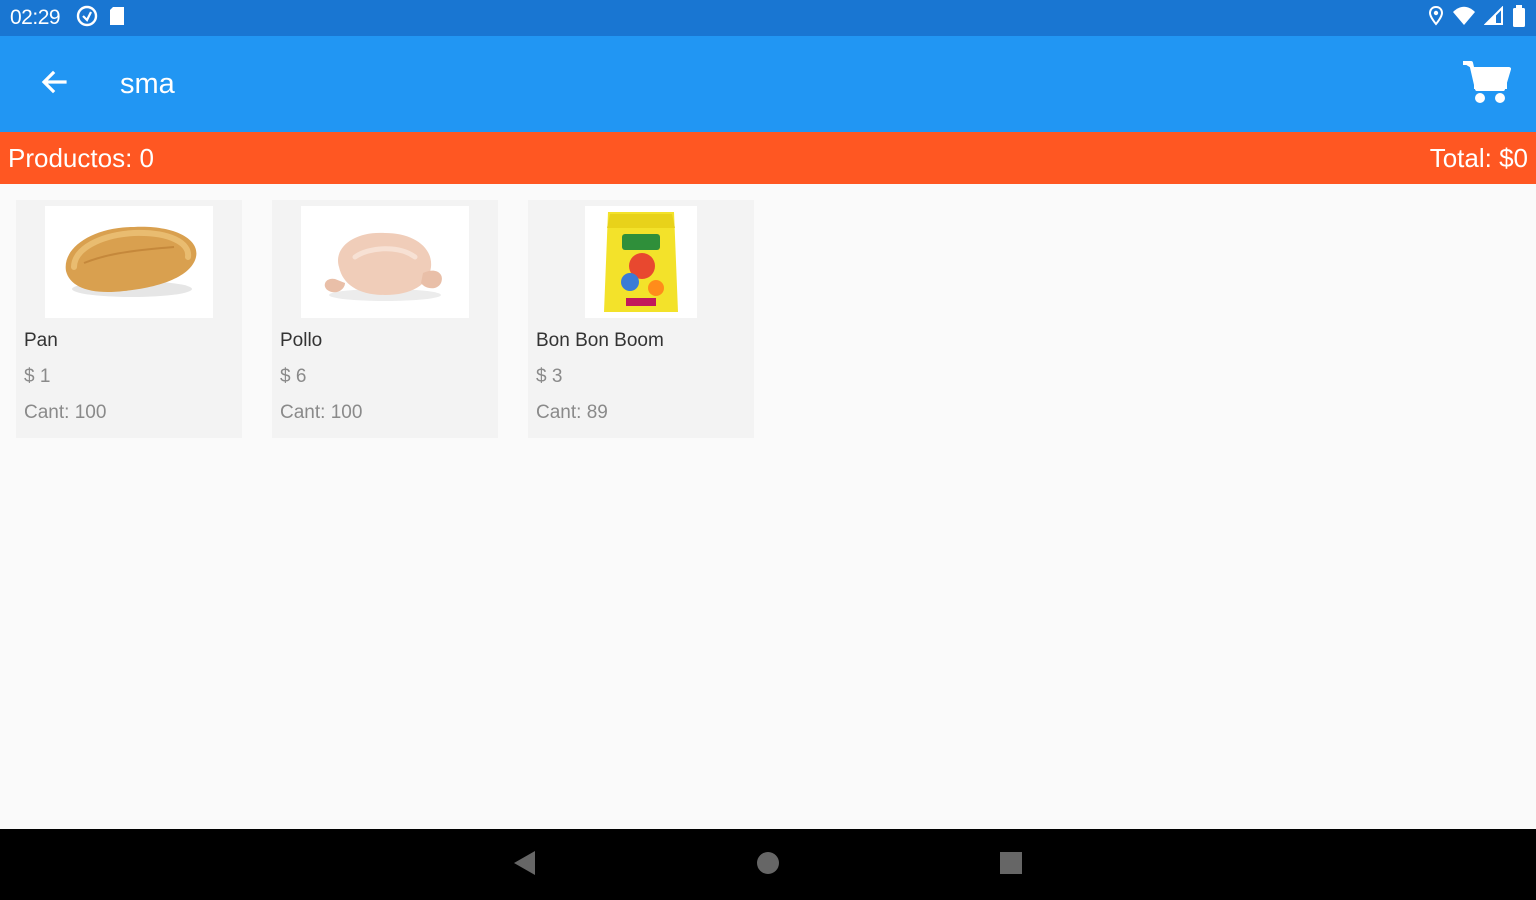 The image size is (1536, 900). Describe the element at coordinates (101, 18) in the screenshot. I see `status-left-icons` at that location.